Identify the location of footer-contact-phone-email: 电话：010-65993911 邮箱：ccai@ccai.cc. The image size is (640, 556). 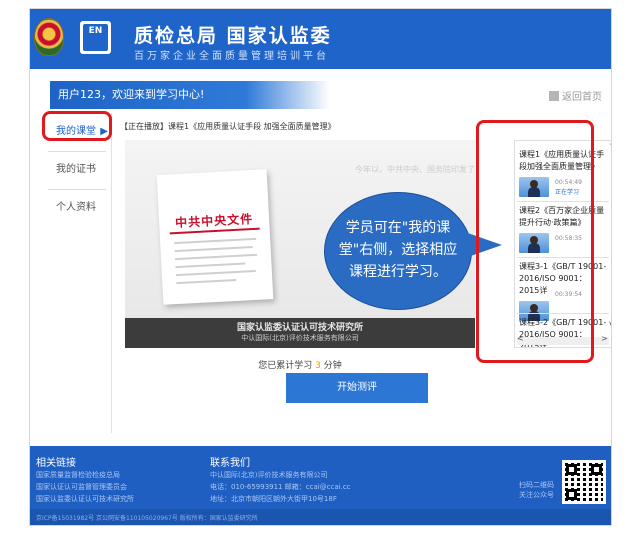
(280, 487).